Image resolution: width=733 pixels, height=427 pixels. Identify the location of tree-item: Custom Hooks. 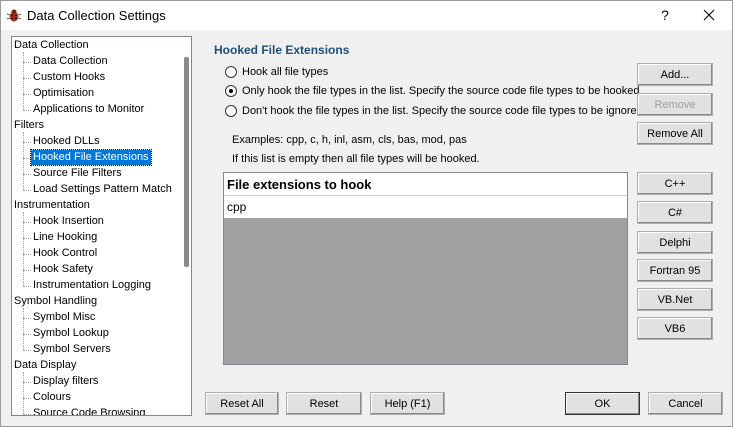
(69, 77).